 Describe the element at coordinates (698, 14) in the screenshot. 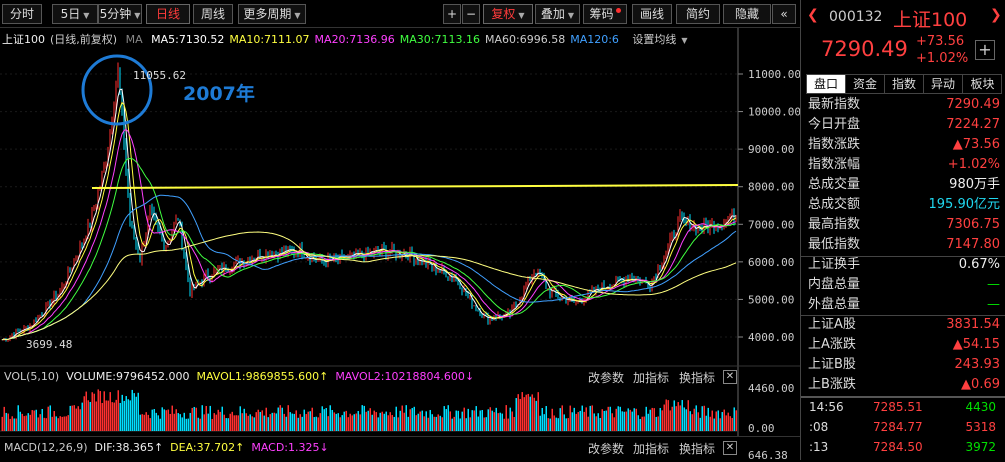

I see `simple-mode-button: 简约` at that location.